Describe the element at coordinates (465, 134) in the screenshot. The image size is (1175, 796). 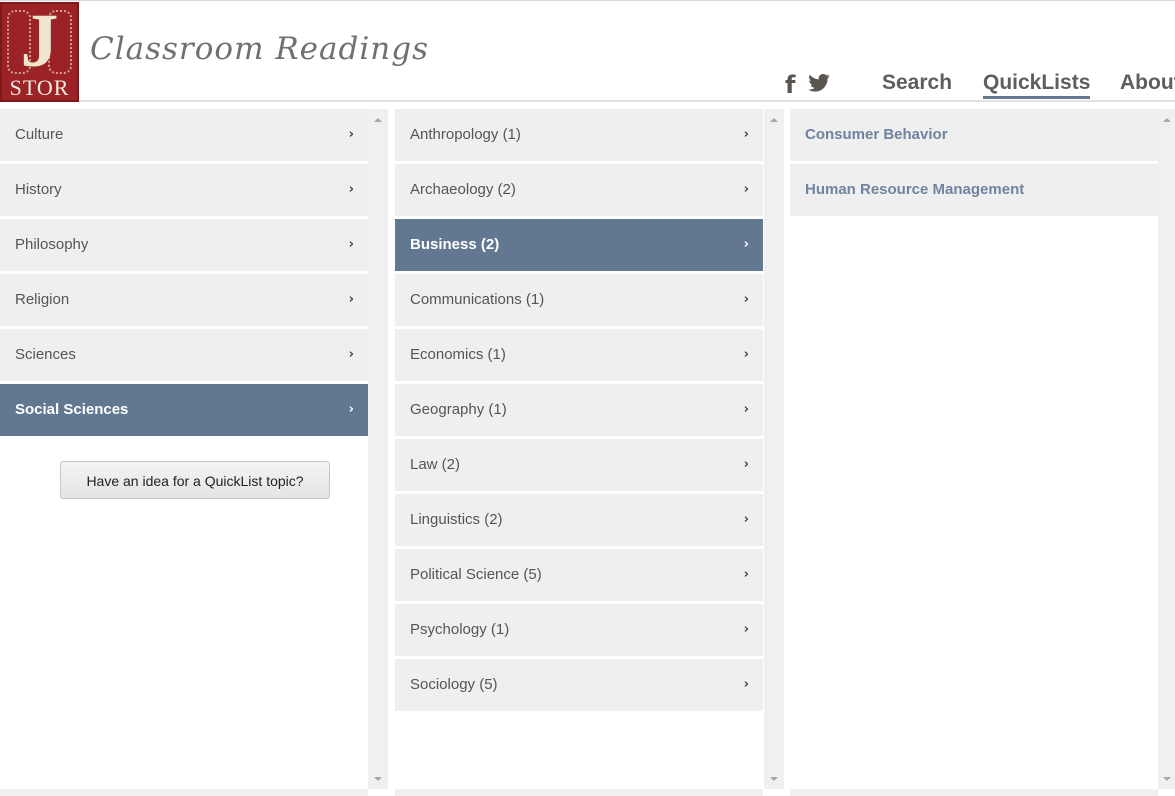
I see `item-label: Anthropology (1)` at that location.